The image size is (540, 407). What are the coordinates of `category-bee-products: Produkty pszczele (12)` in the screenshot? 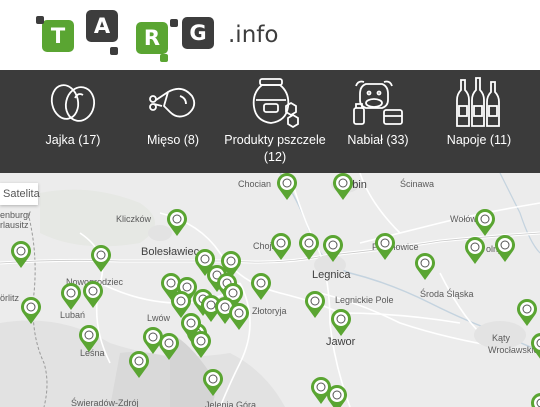 It's located at (275, 121).